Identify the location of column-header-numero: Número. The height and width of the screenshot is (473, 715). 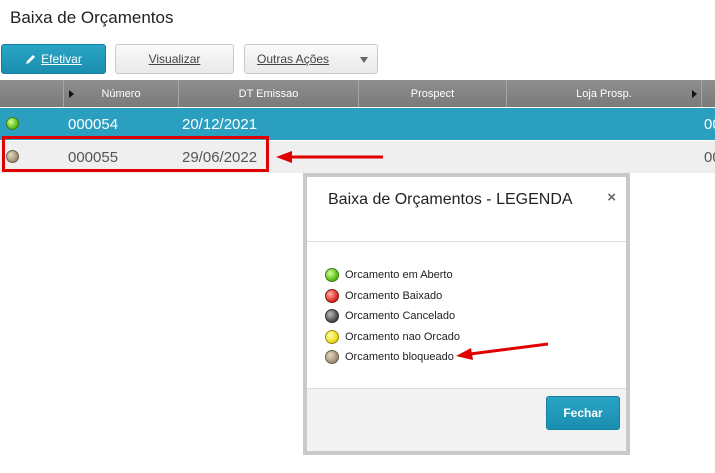
(121, 93).